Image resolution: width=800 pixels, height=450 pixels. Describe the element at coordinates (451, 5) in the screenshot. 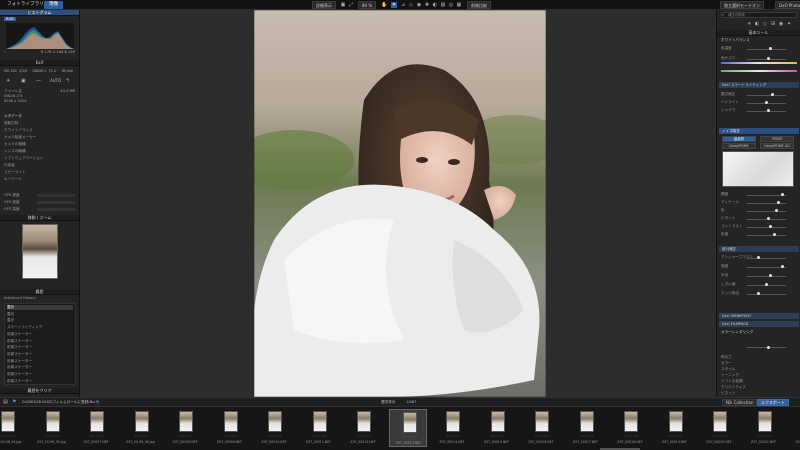

I see `eye-icon: ◎` at that location.